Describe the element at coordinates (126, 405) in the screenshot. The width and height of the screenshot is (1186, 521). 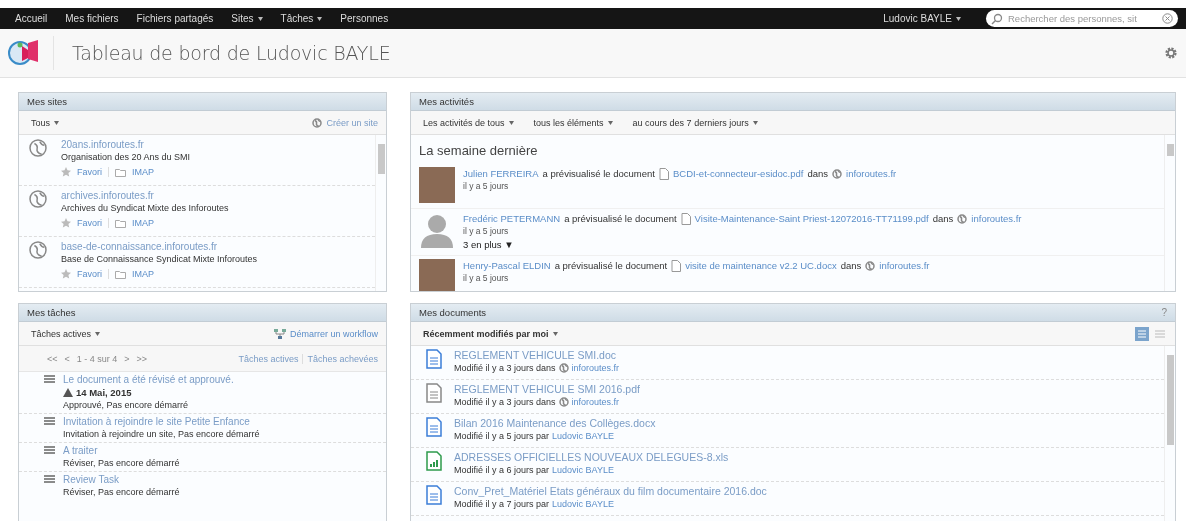
I see `task-status: Approuvé, Pas encore démarré` at that location.